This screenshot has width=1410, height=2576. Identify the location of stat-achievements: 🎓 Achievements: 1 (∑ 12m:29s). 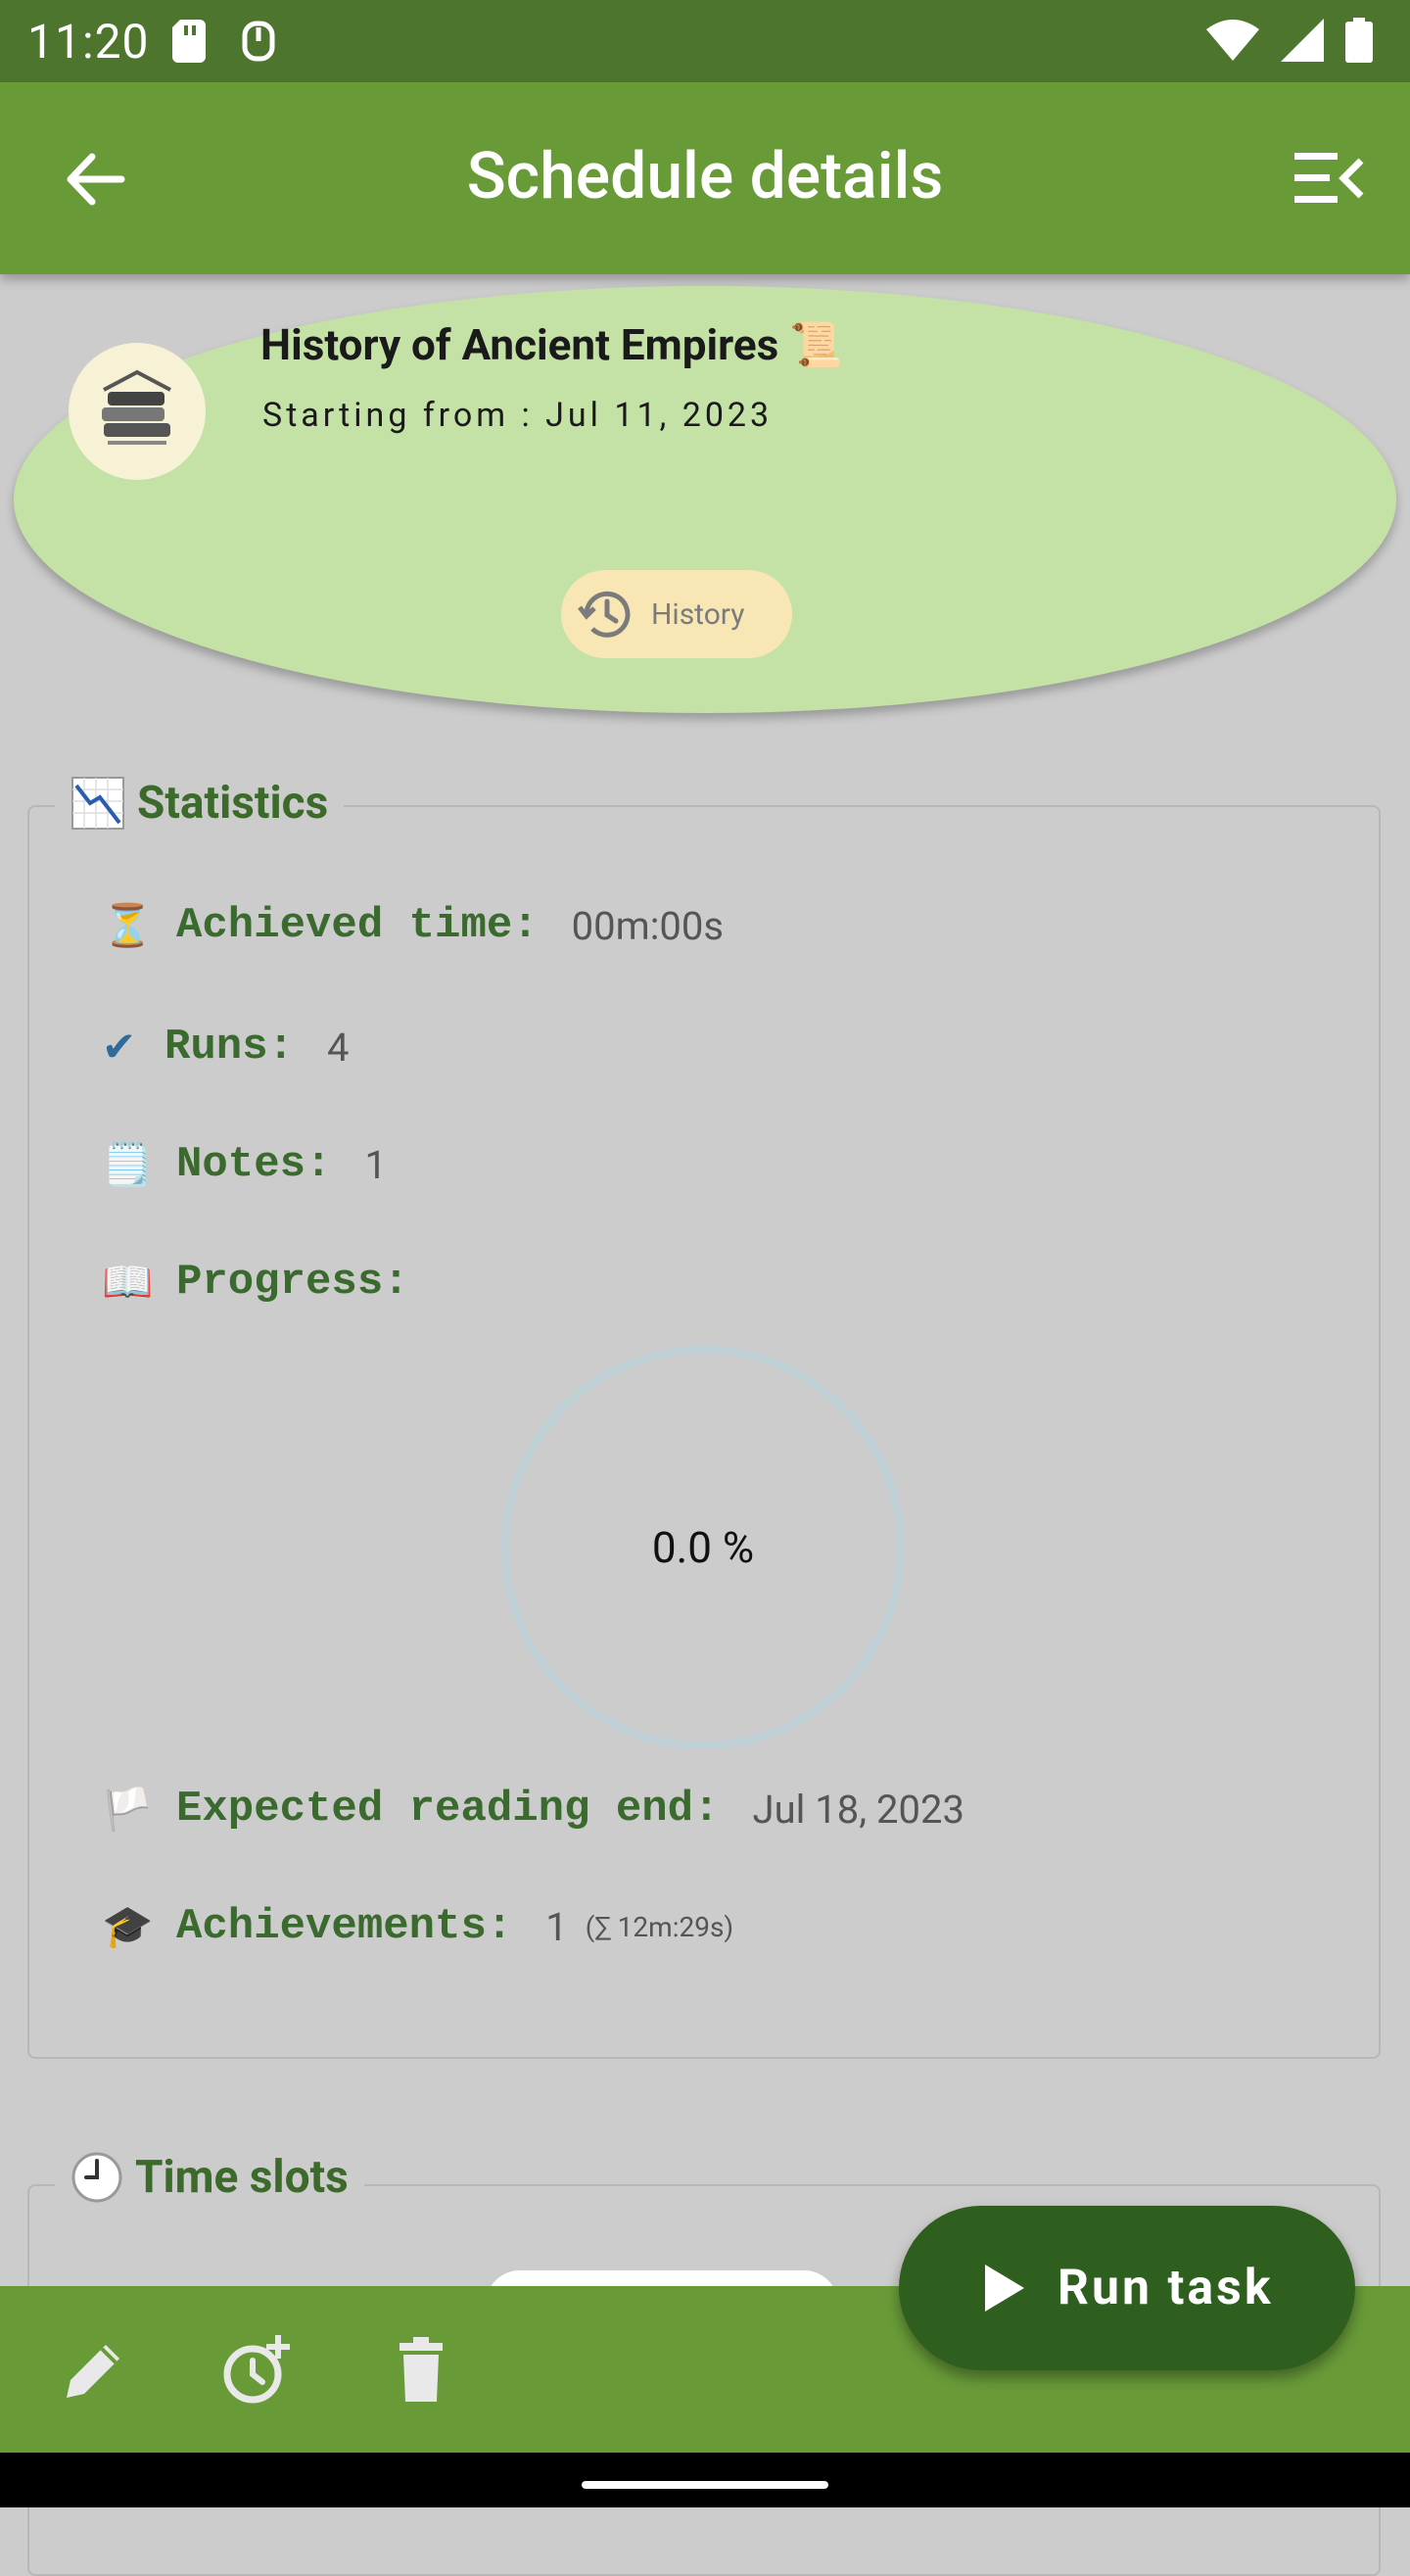
(417, 1927).